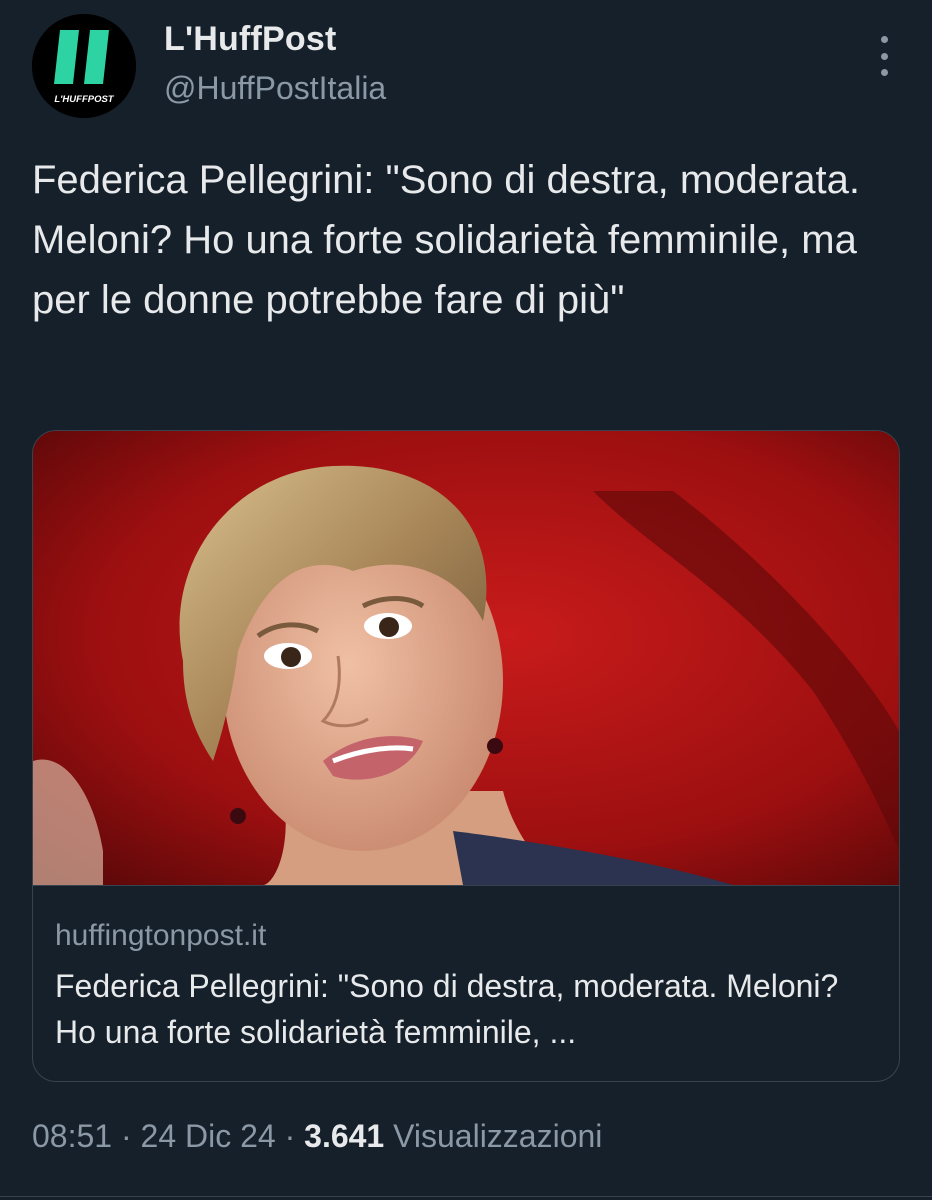  Describe the element at coordinates (275, 88) in the screenshot. I see `author-handle: @HuffPostItalia` at that location.